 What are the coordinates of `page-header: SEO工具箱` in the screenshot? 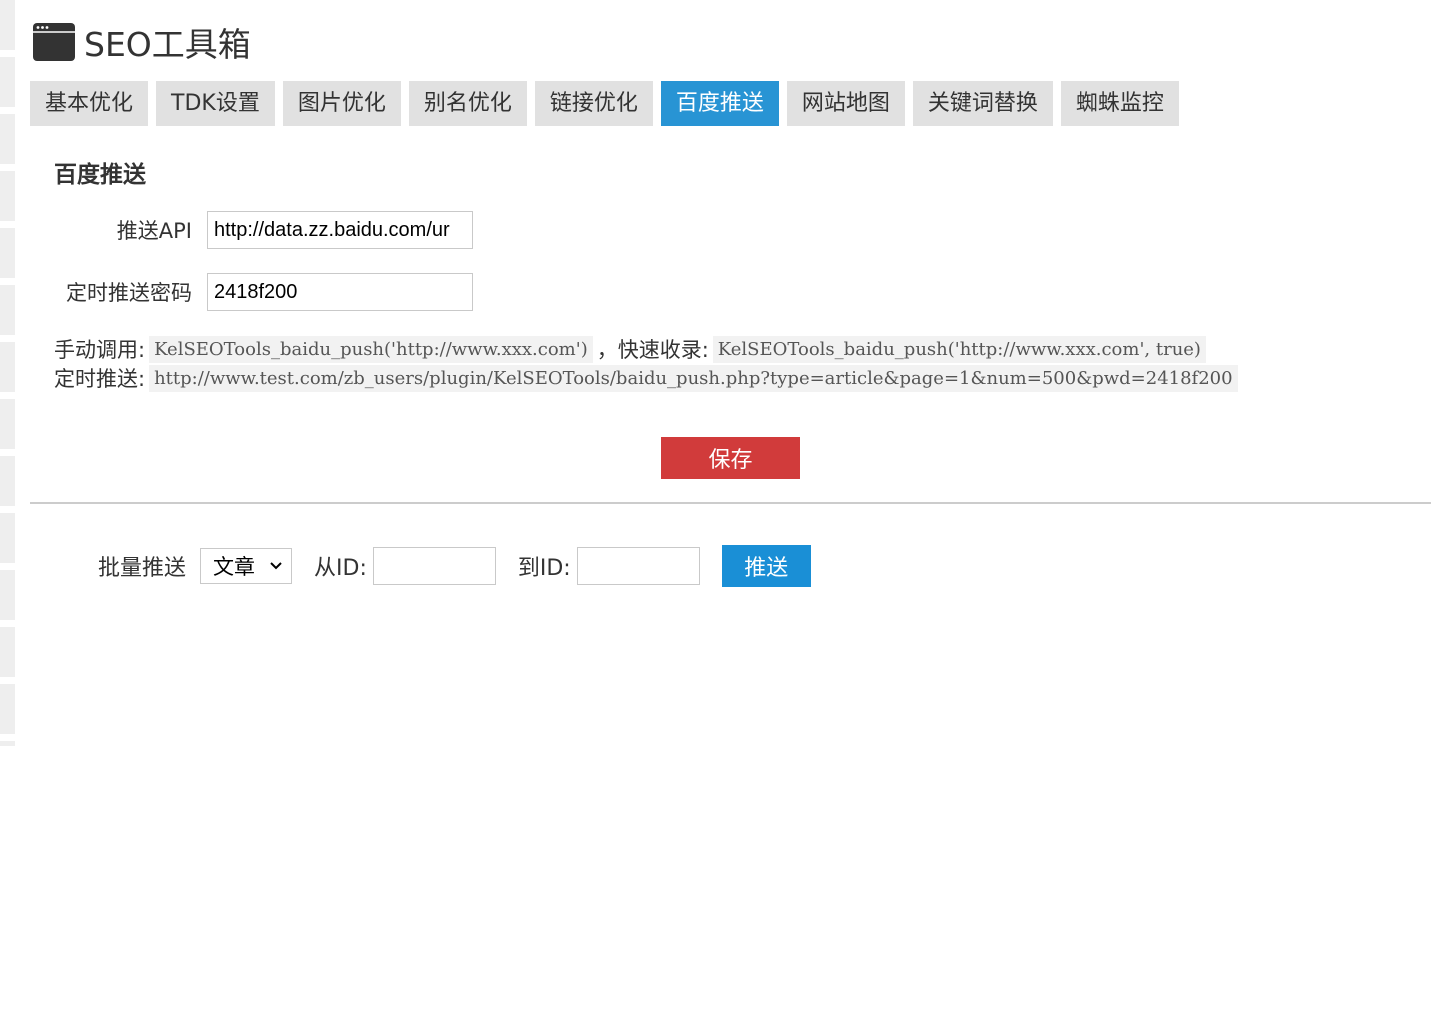 It's located at (141, 42).